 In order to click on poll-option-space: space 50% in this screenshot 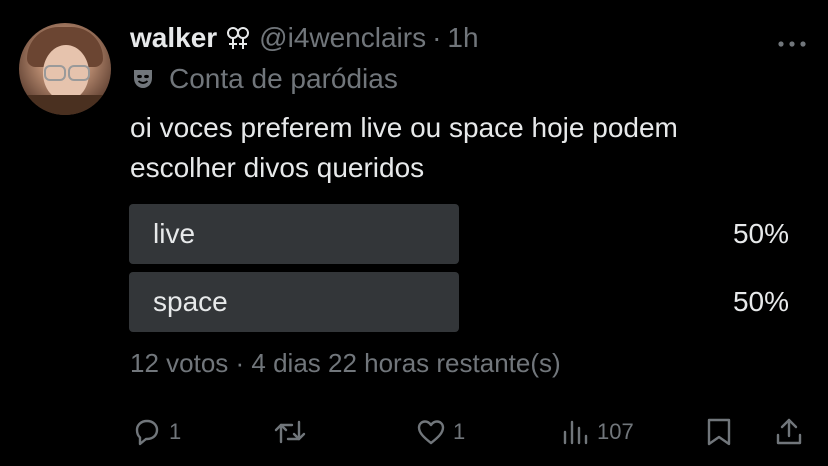, I will do `click(459, 302)`.